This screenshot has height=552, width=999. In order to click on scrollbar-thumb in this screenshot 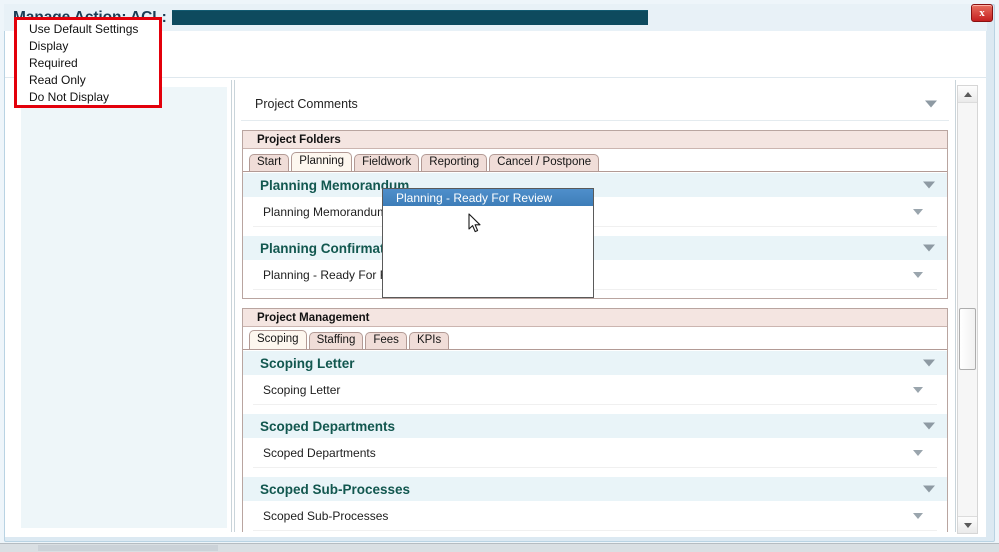, I will do `click(967, 339)`.